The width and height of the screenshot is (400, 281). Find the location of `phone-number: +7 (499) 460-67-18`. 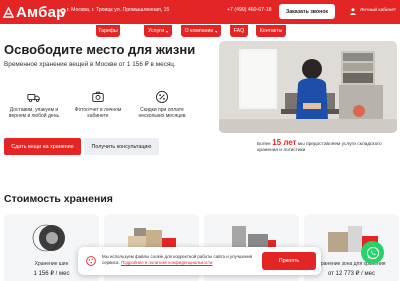

phone-number: +7 (499) 460-67-18 is located at coordinates (249, 10).